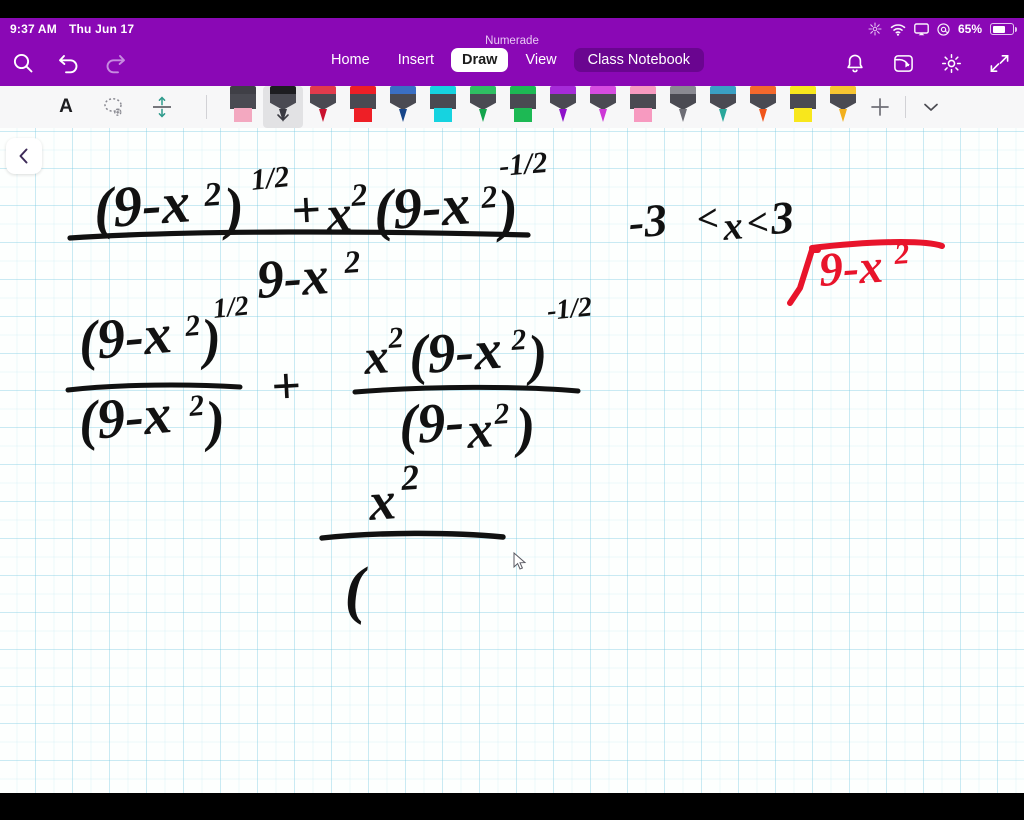 The width and height of the screenshot is (1024, 820). I want to click on expression-line-2-right: x 2 (9-x 2 ) -1/2 (9- x 2 ), so click(473, 375).